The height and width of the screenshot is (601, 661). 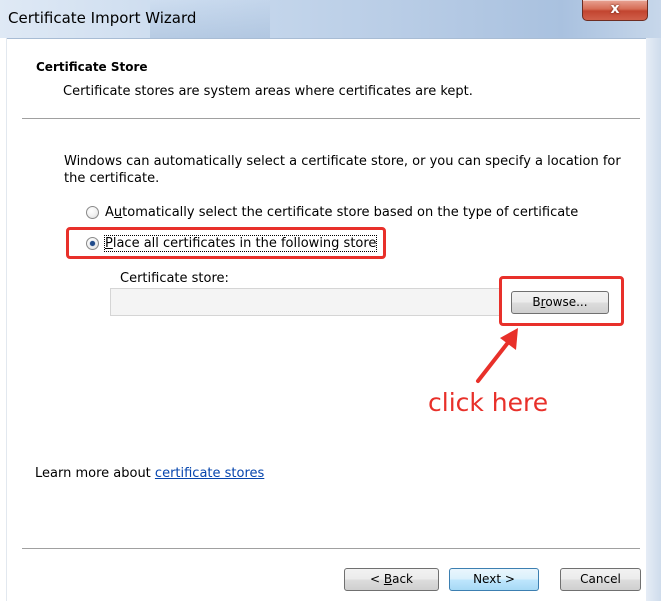 What do you see at coordinates (494, 579) in the screenshot?
I see `next-button: Next >` at bounding box center [494, 579].